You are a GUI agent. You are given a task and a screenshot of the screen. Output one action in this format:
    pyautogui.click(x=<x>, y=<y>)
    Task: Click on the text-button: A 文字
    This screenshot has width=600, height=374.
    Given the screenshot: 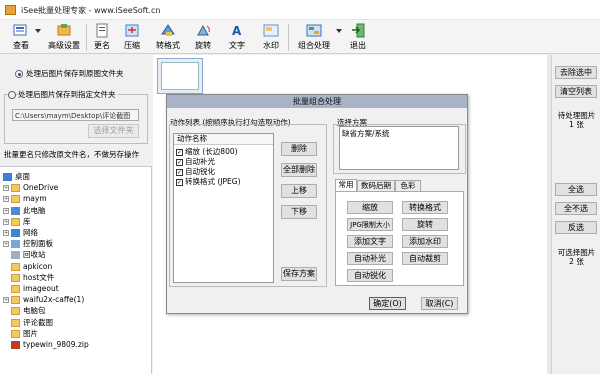 What is the action you would take?
    pyautogui.click(x=237, y=37)
    